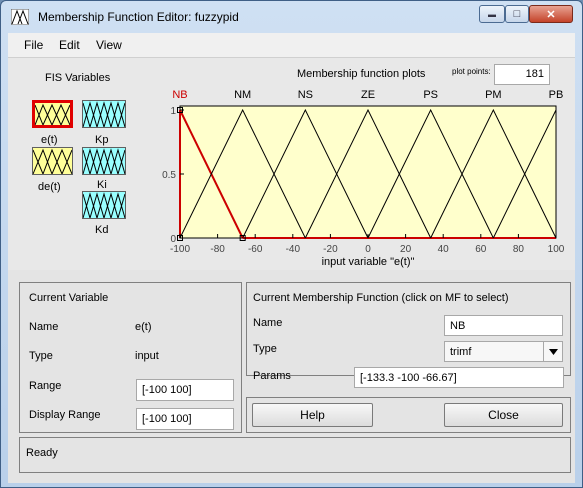 This screenshot has width=583, height=488. What do you see at coordinates (217, 249) in the screenshot?
I see `x-tick-label: -80` at bounding box center [217, 249].